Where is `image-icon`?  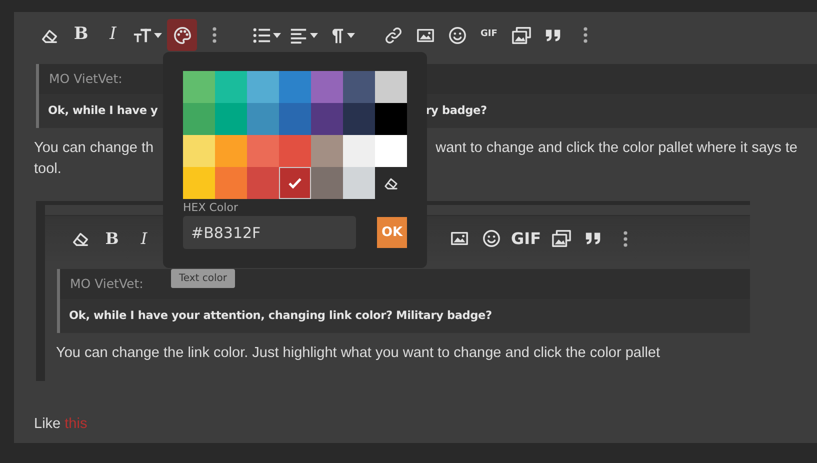
image-icon is located at coordinates (459, 238).